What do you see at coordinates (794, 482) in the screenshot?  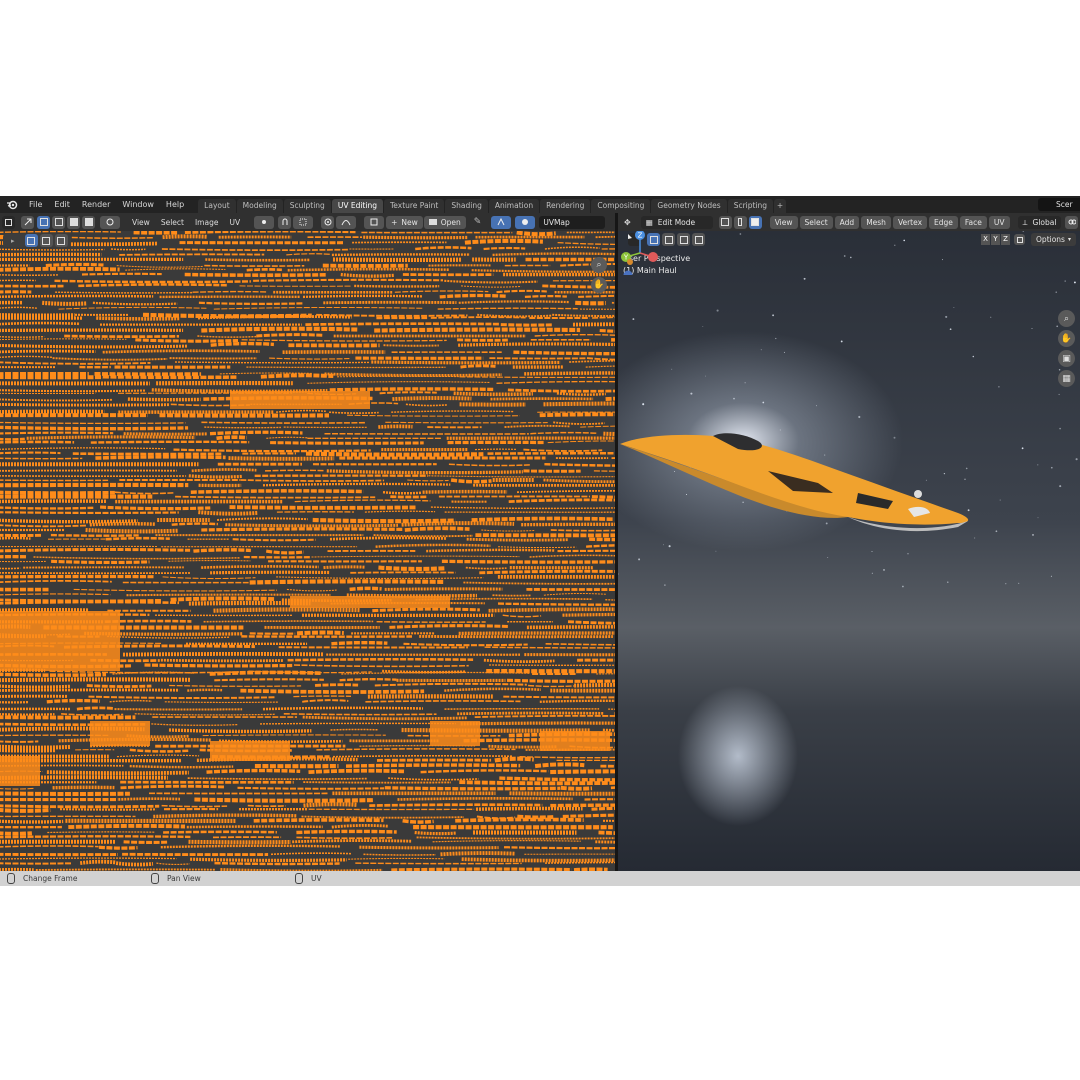 I see `spaceship` at bounding box center [794, 482].